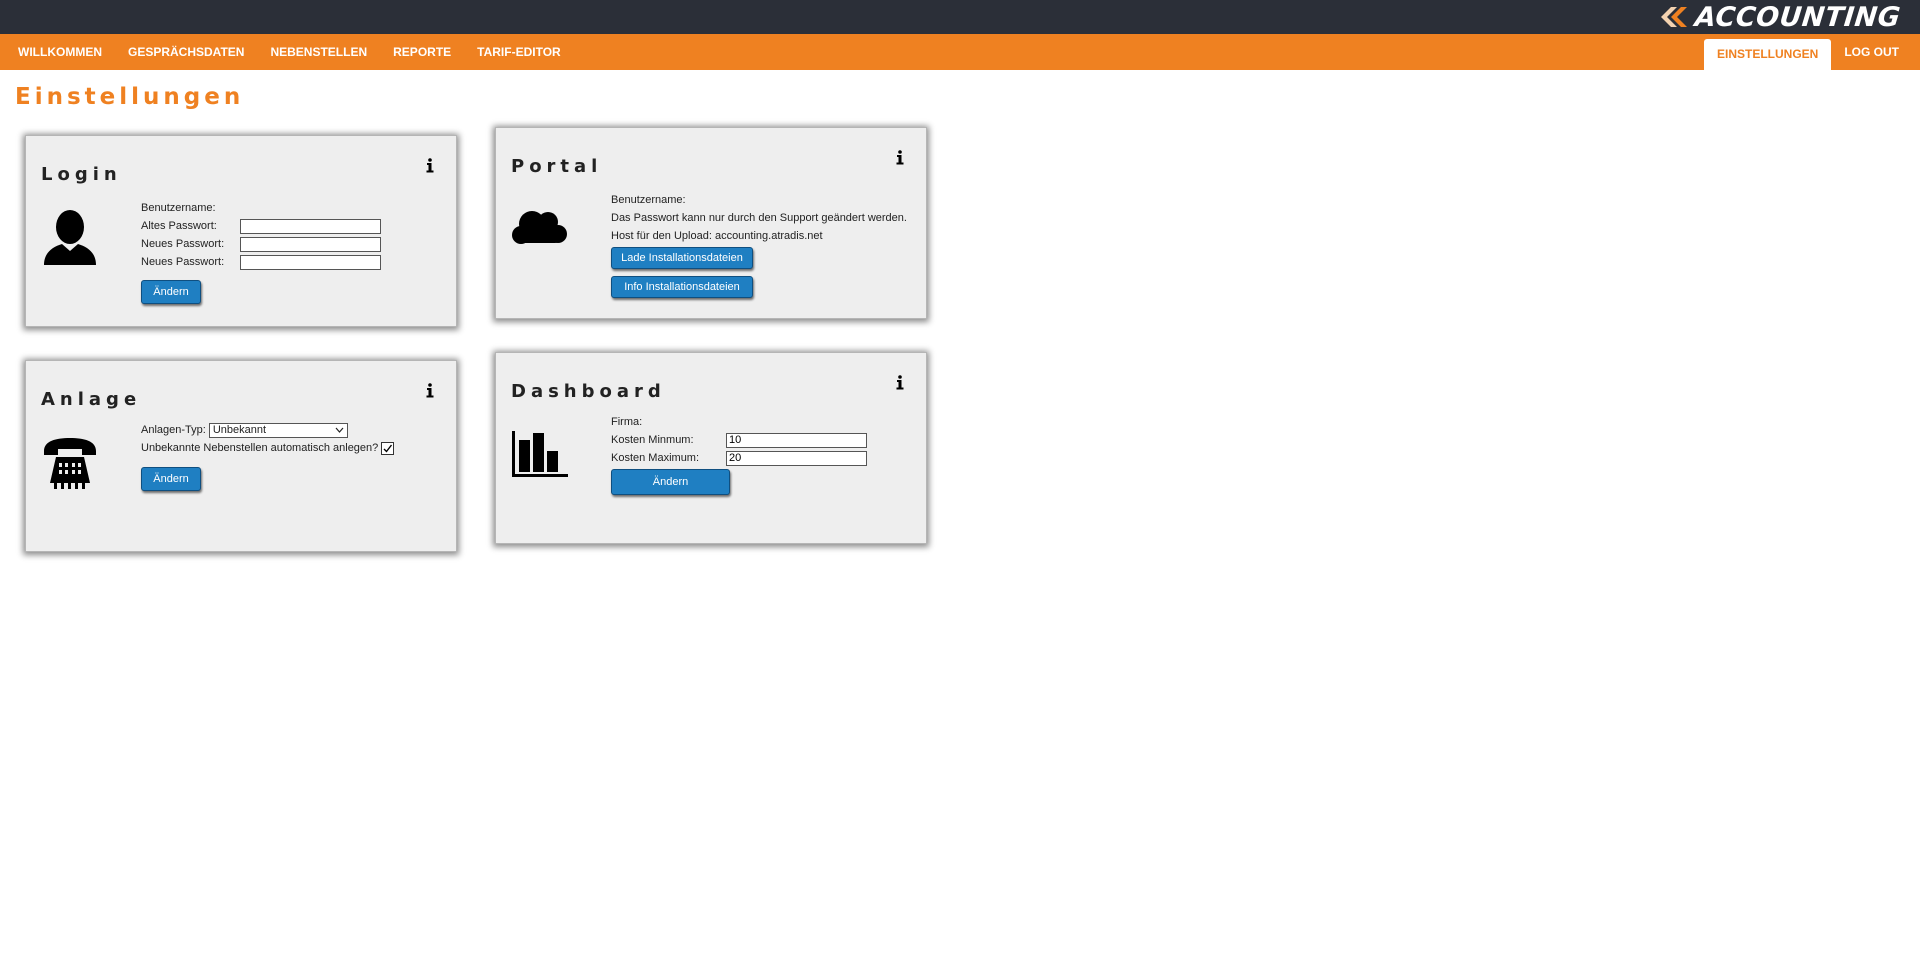 This screenshot has width=1920, height=966. What do you see at coordinates (173, 430) in the screenshot?
I see `anlagen-typ-label: Anlagen-Typ:` at bounding box center [173, 430].